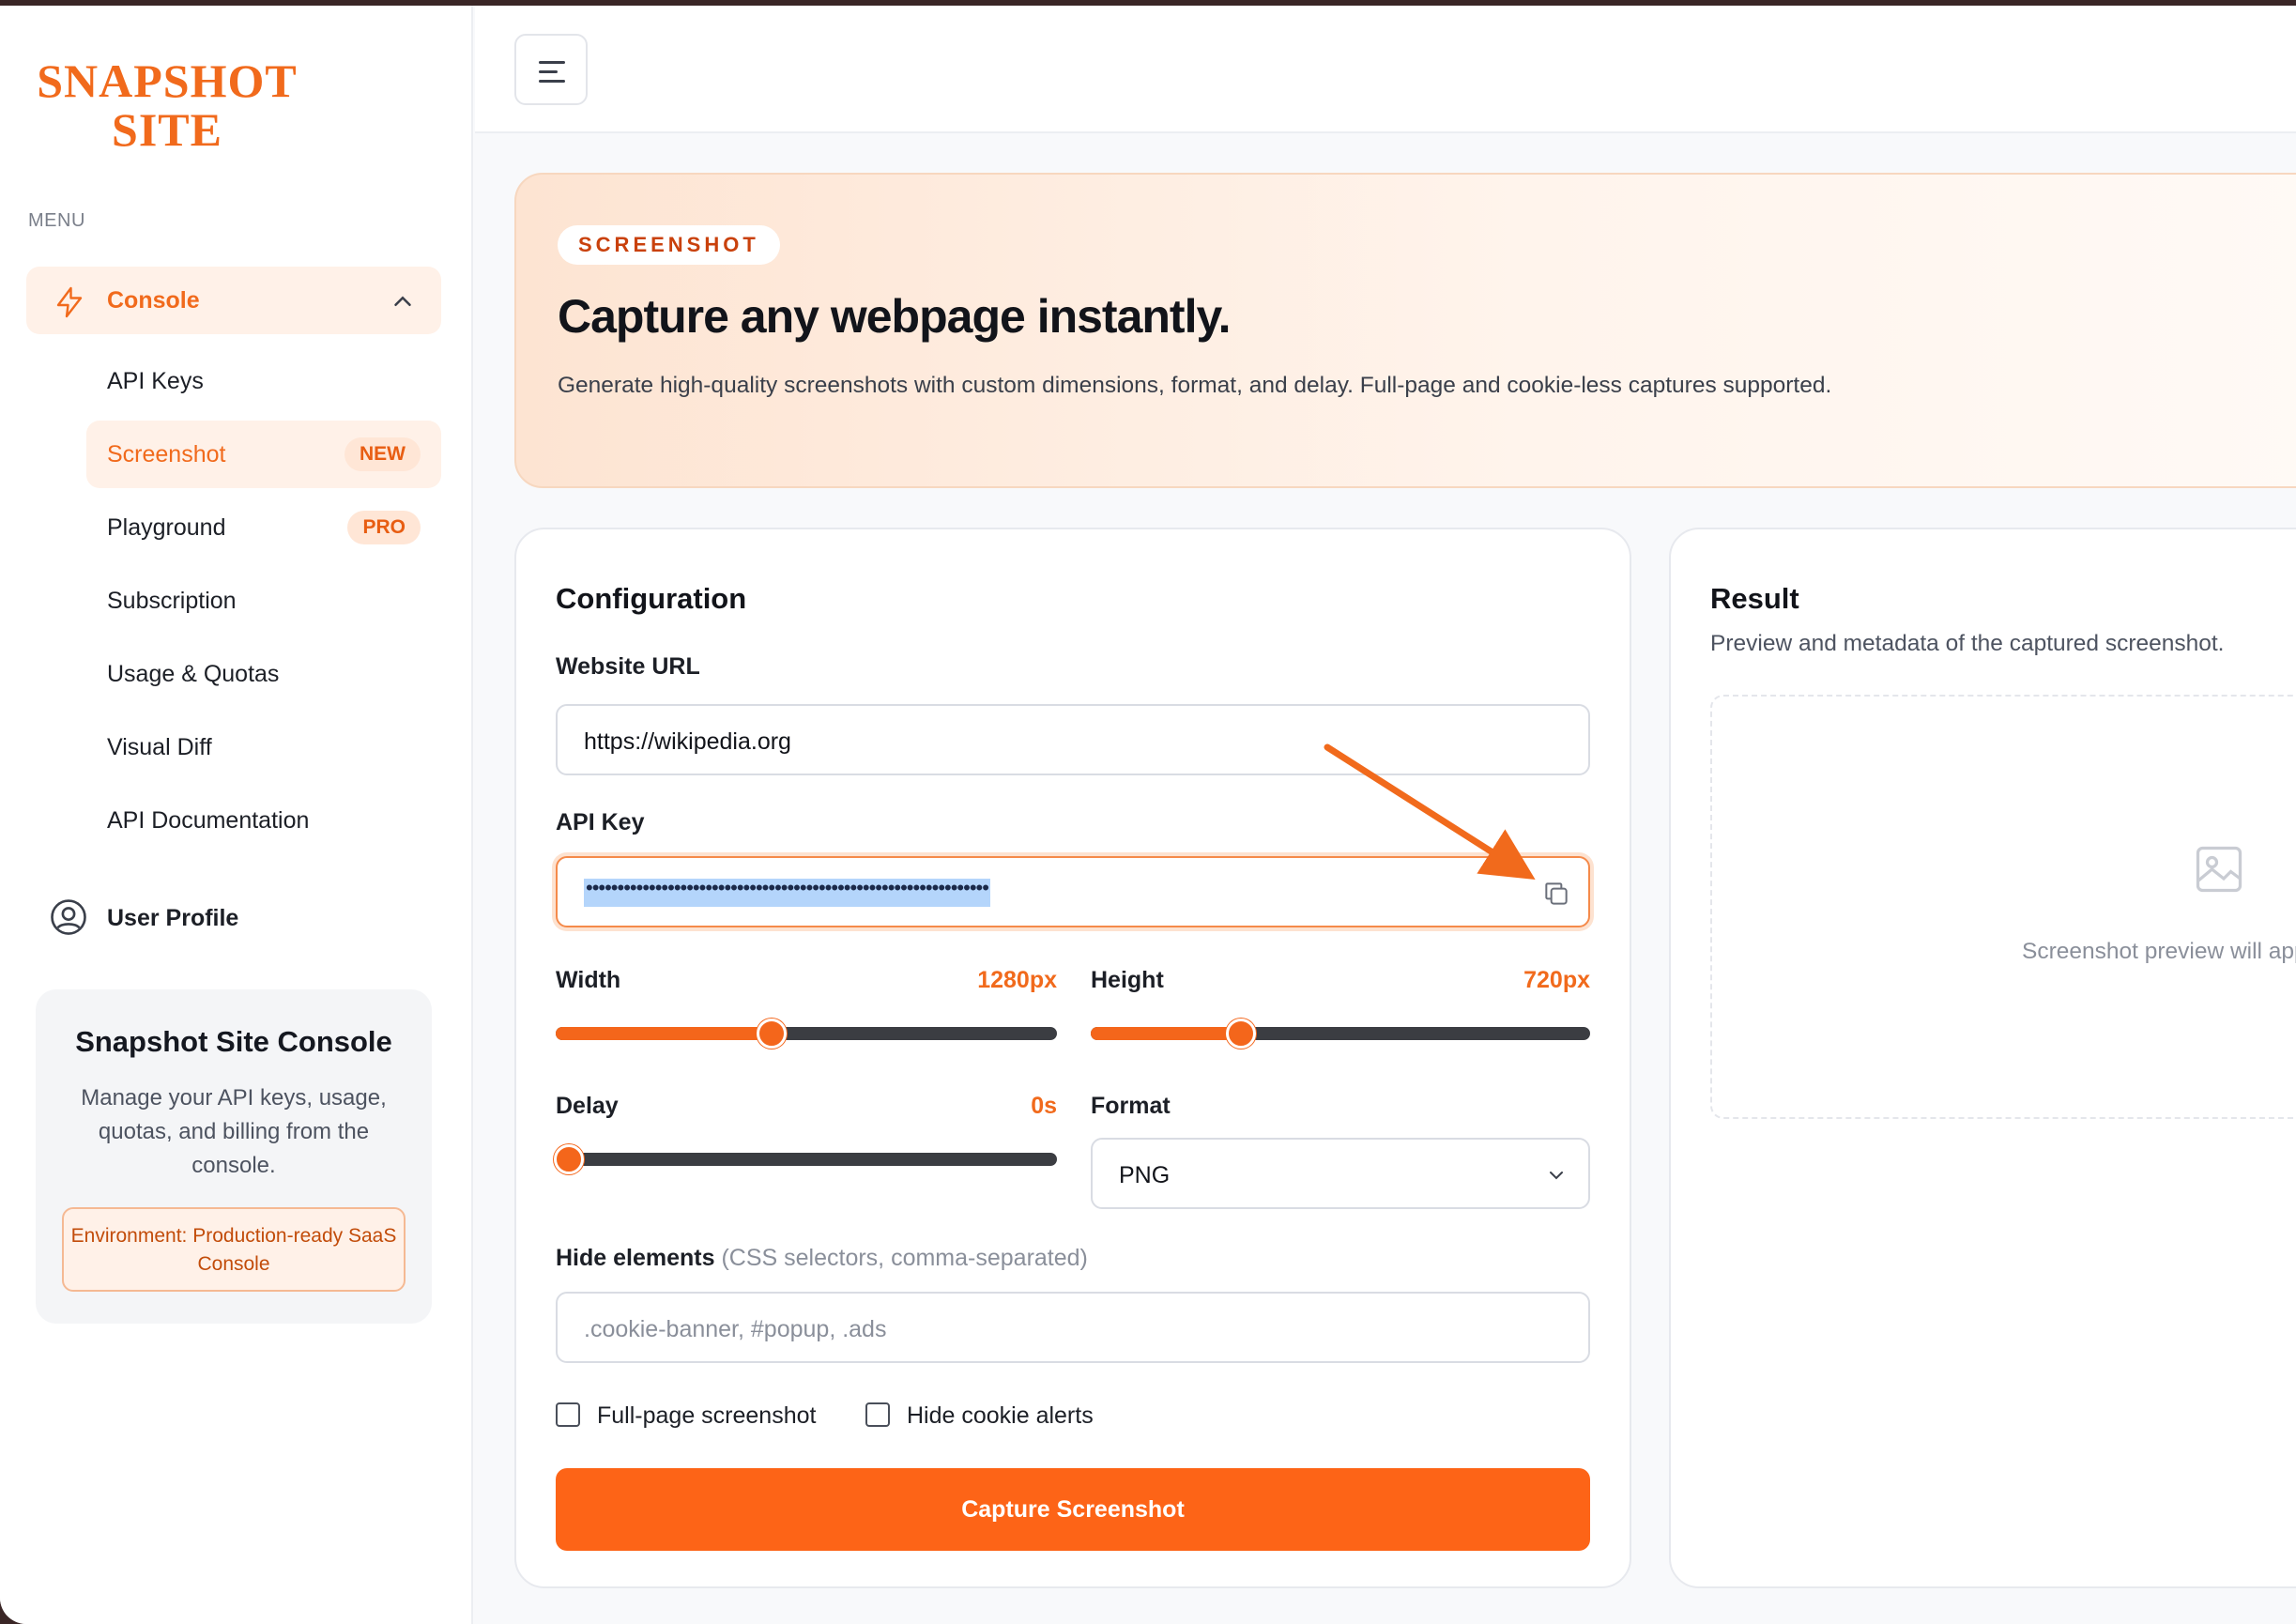 The height and width of the screenshot is (1624, 2296). I want to click on sidebar-item-label: API Keys, so click(155, 381).